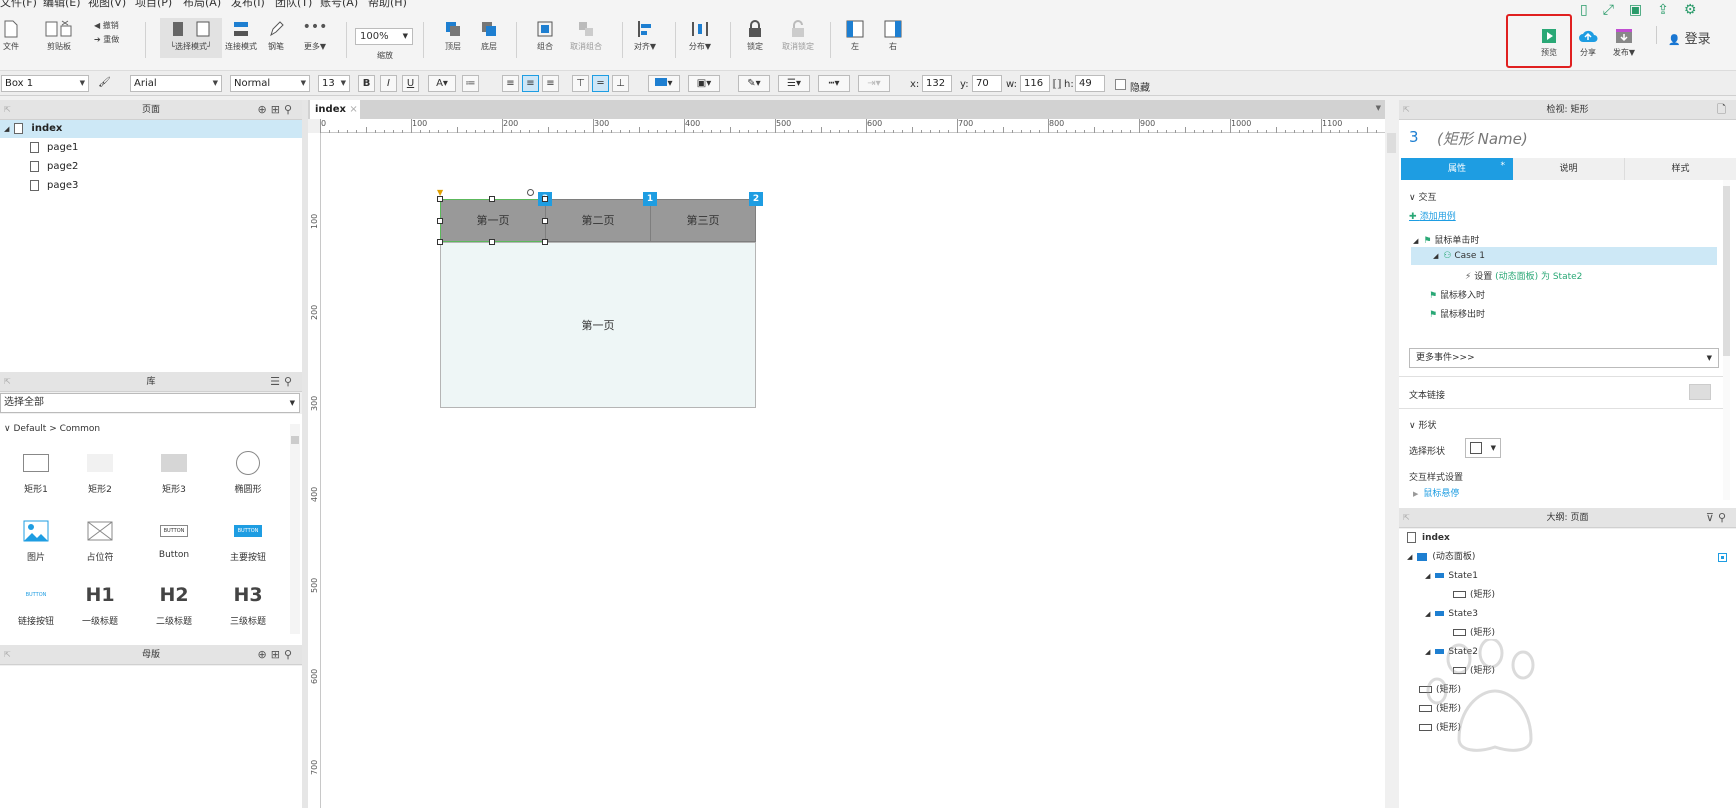 This screenshot has width=1736, height=808. I want to click on widget-placeholder: 占位符, so click(100, 540).